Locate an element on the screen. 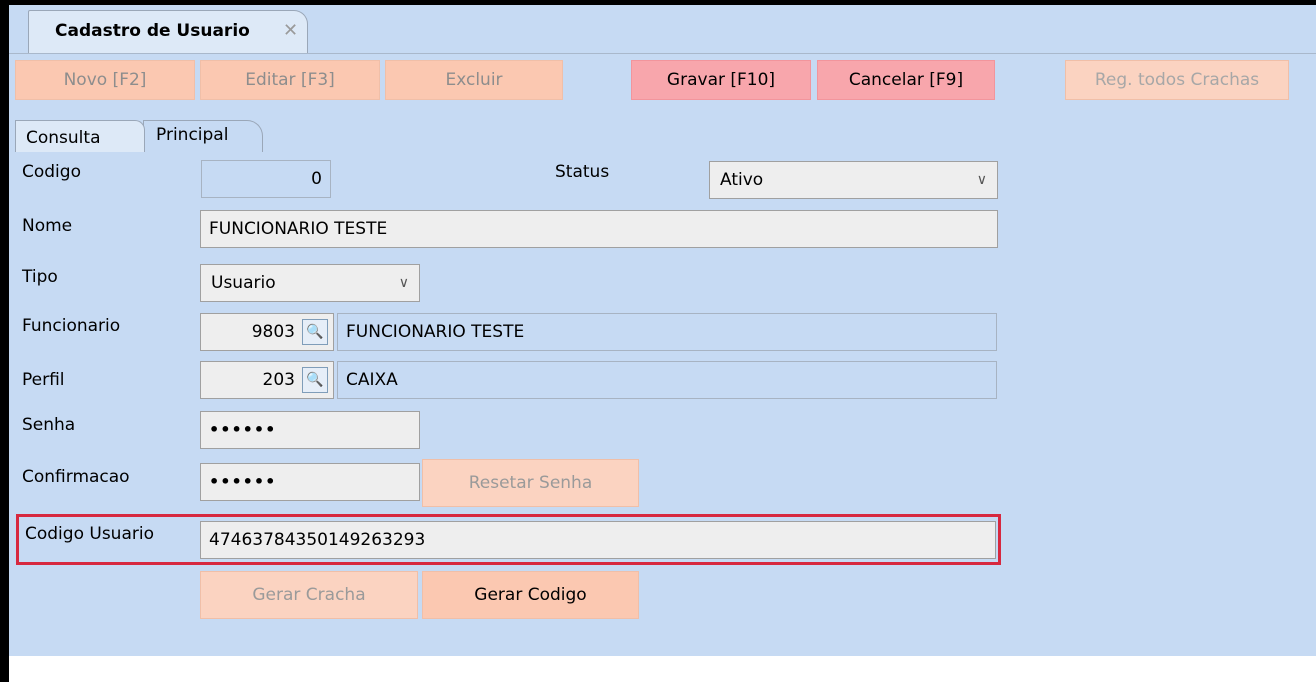 The width and height of the screenshot is (1316, 682). codigo-field: 0 is located at coordinates (266, 179).